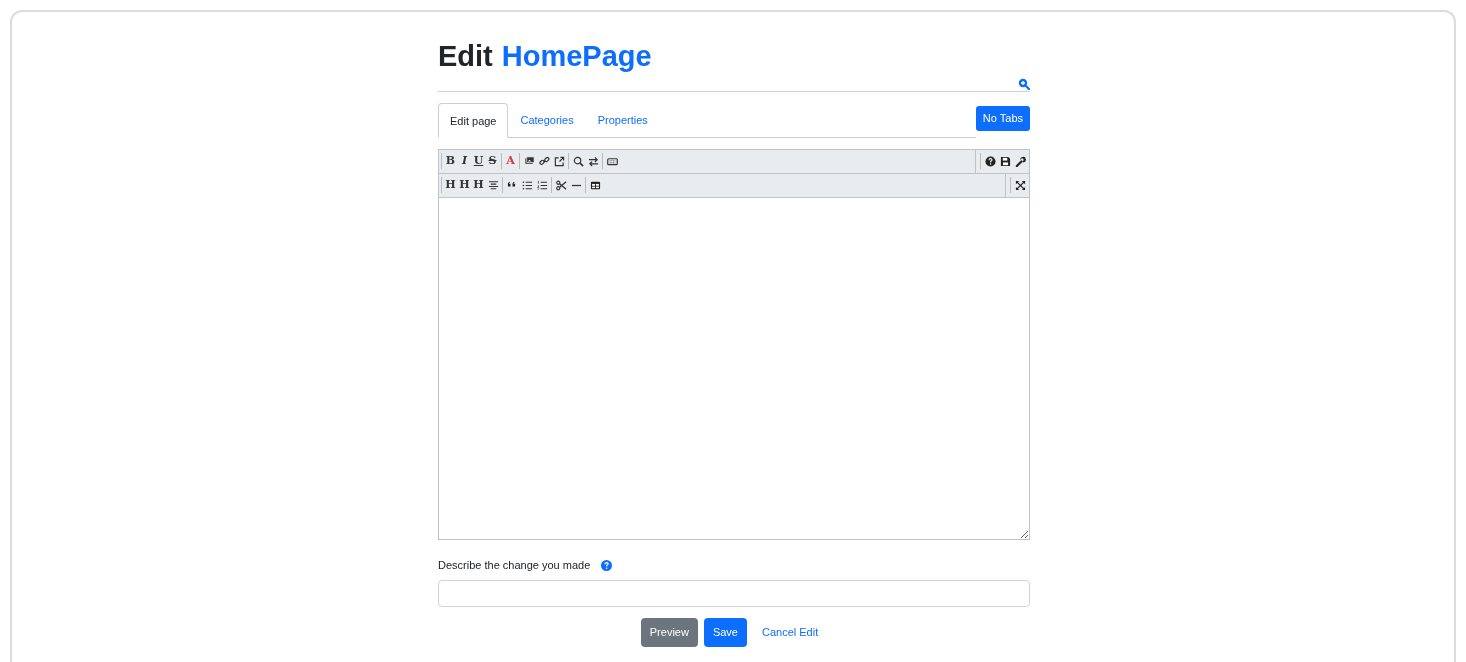  What do you see at coordinates (478, 161) in the screenshot?
I see `format-button: U` at bounding box center [478, 161].